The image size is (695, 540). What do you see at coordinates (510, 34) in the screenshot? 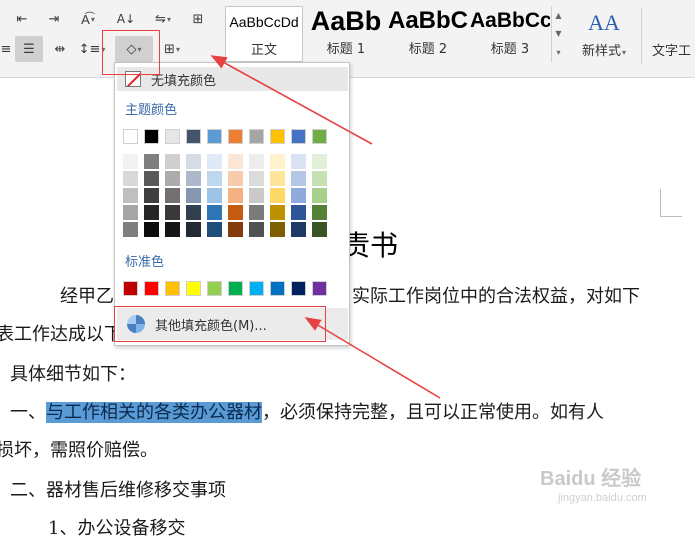
I see `style-heading-3: AaBbCc 标题 3` at bounding box center [510, 34].